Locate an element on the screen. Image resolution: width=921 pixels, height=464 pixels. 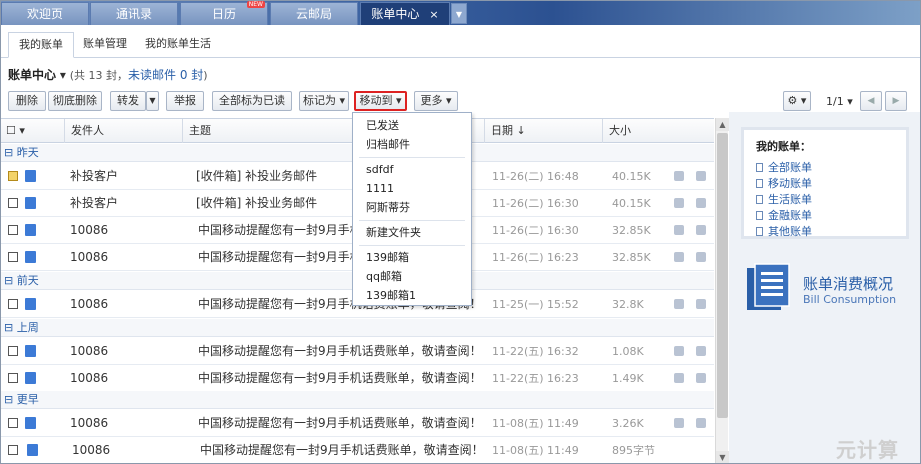
unread-count-link: 未读邮件 0 封 is located at coordinates (165, 75).